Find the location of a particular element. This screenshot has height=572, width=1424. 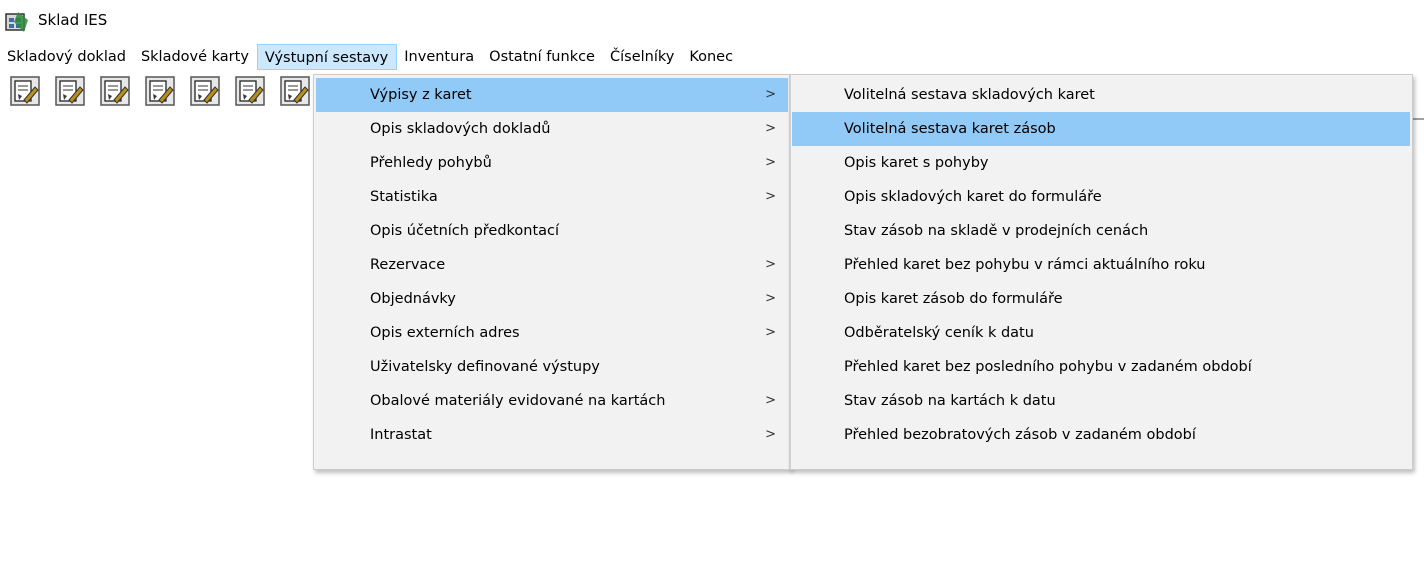

submenu-cards-item-5: Stav zásob na skladě v prodejních cenách is located at coordinates (1101, 231).